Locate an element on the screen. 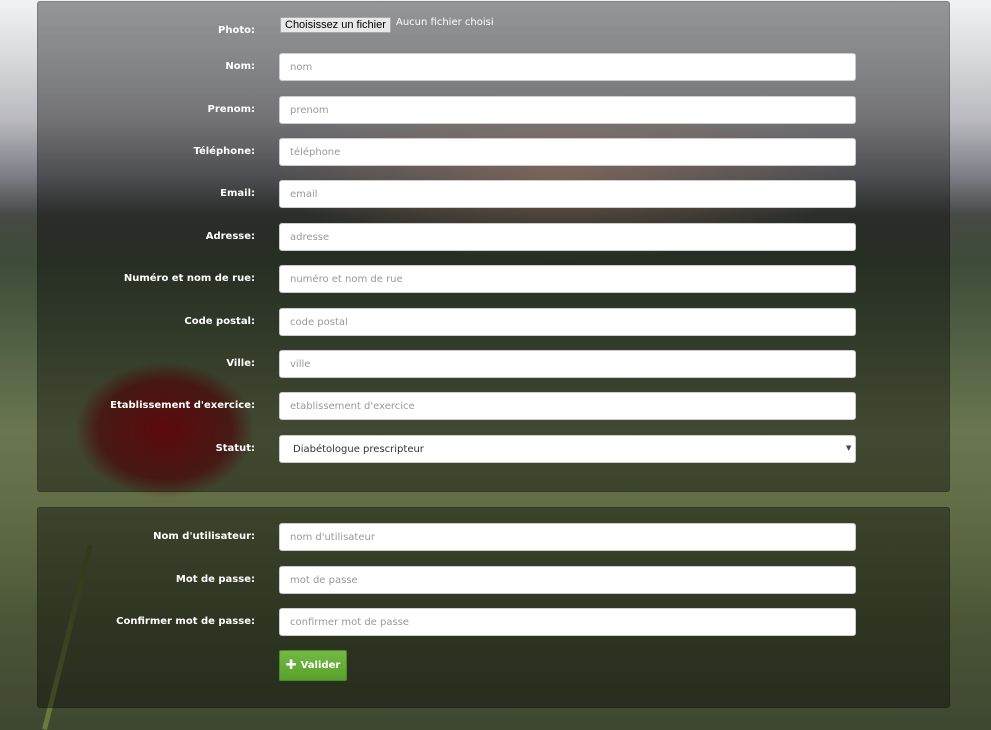  nom-input is located at coordinates (567, 67).